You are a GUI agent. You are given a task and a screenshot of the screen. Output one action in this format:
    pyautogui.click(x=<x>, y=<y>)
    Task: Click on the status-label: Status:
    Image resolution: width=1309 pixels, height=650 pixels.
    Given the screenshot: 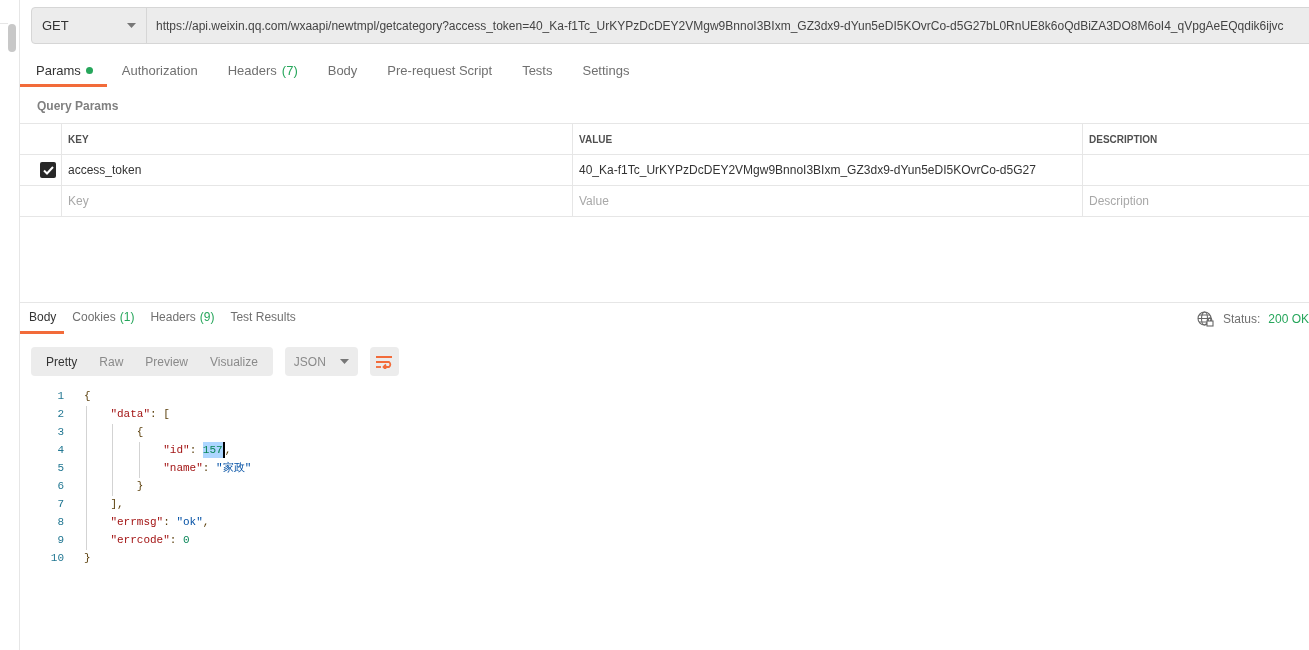 What is the action you would take?
    pyautogui.click(x=1241, y=319)
    